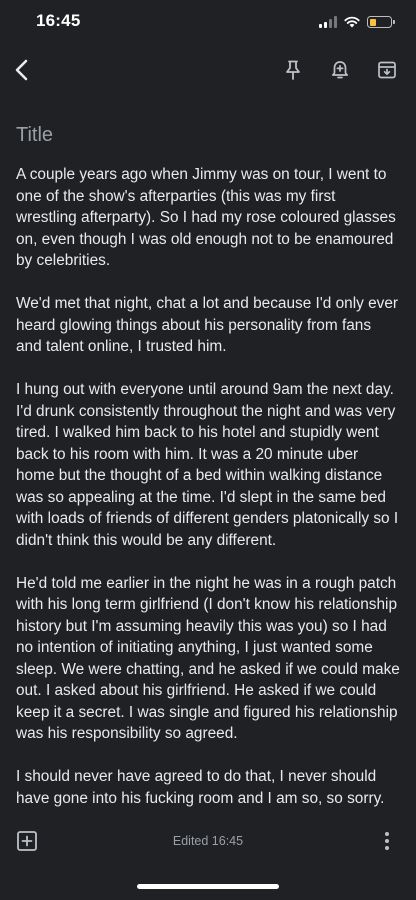 Image resolution: width=416 pixels, height=900 pixels. I want to click on chevron-left-icon, so click(21, 70).